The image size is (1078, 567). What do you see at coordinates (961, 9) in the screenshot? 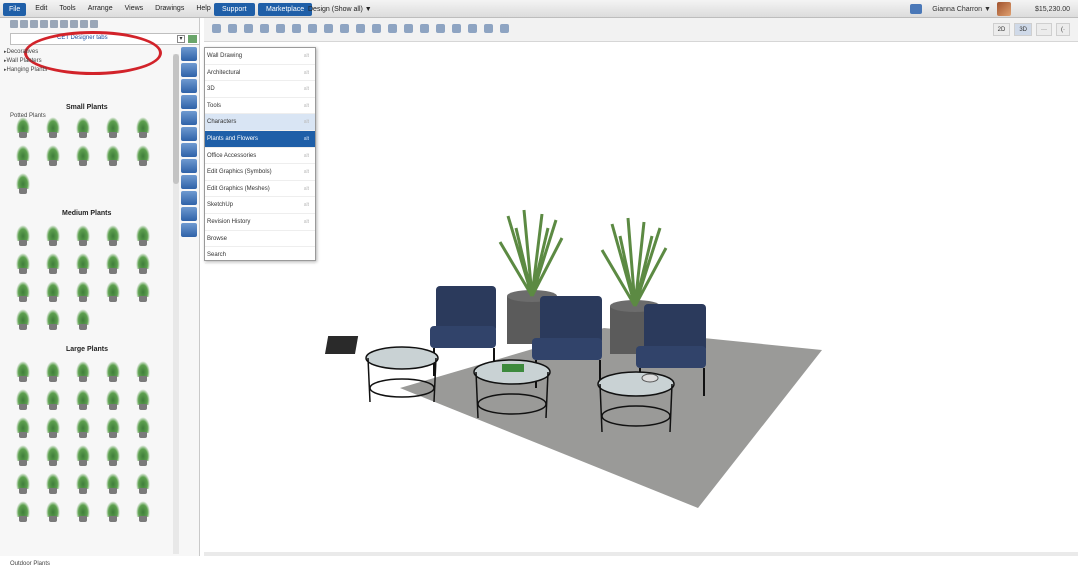
I see `user-name: Gianna Charron ▼` at bounding box center [961, 9].